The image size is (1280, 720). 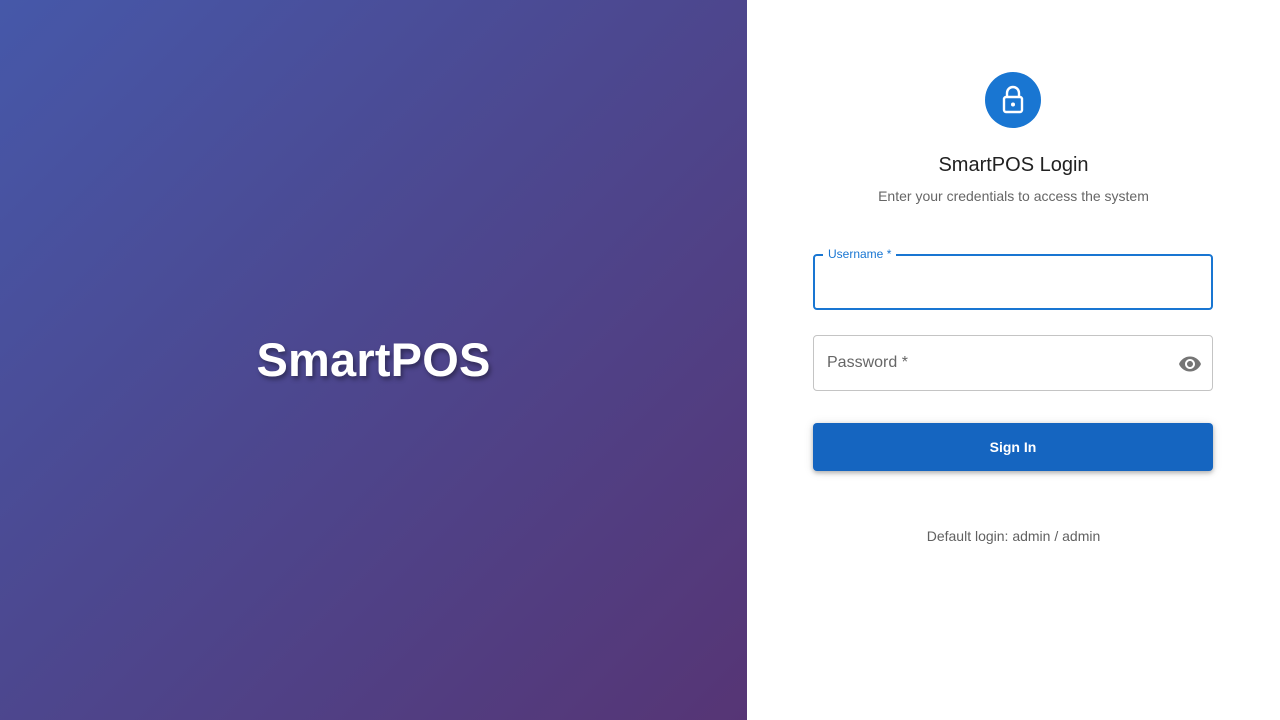 What do you see at coordinates (1013, 100) in the screenshot?
I see `lock-icon` at bounding box center [1013, 100].